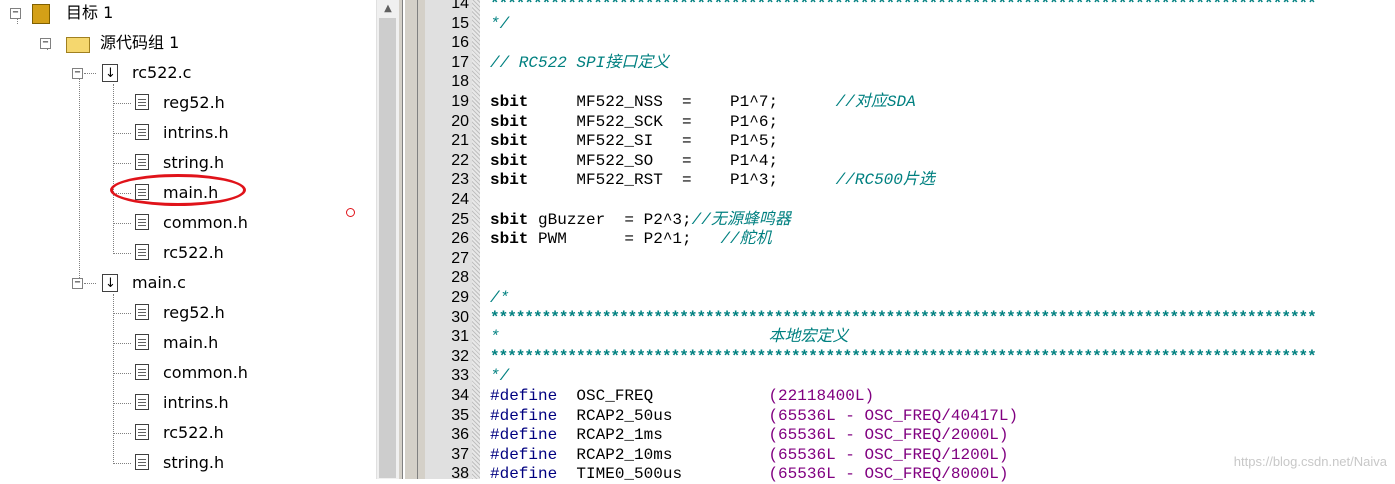 This screenshot has height=484, width=1395. I want to click on code-line: #define OSC_FREQ (22118400L), so click(682, 396).